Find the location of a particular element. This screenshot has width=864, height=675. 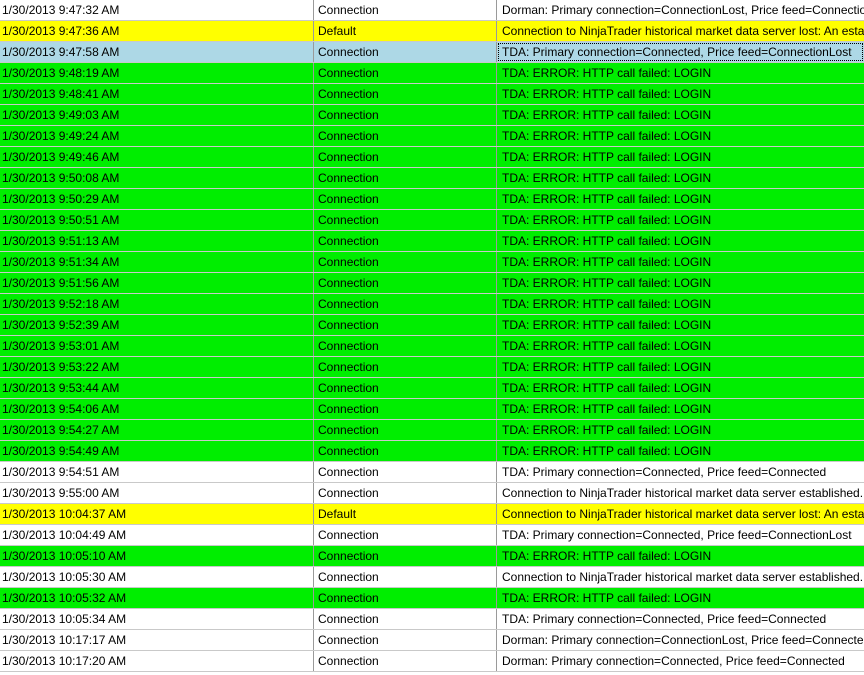

log-time-cell: 1/30/2013 9:47:36 AM is located at coordinates (157, 31).